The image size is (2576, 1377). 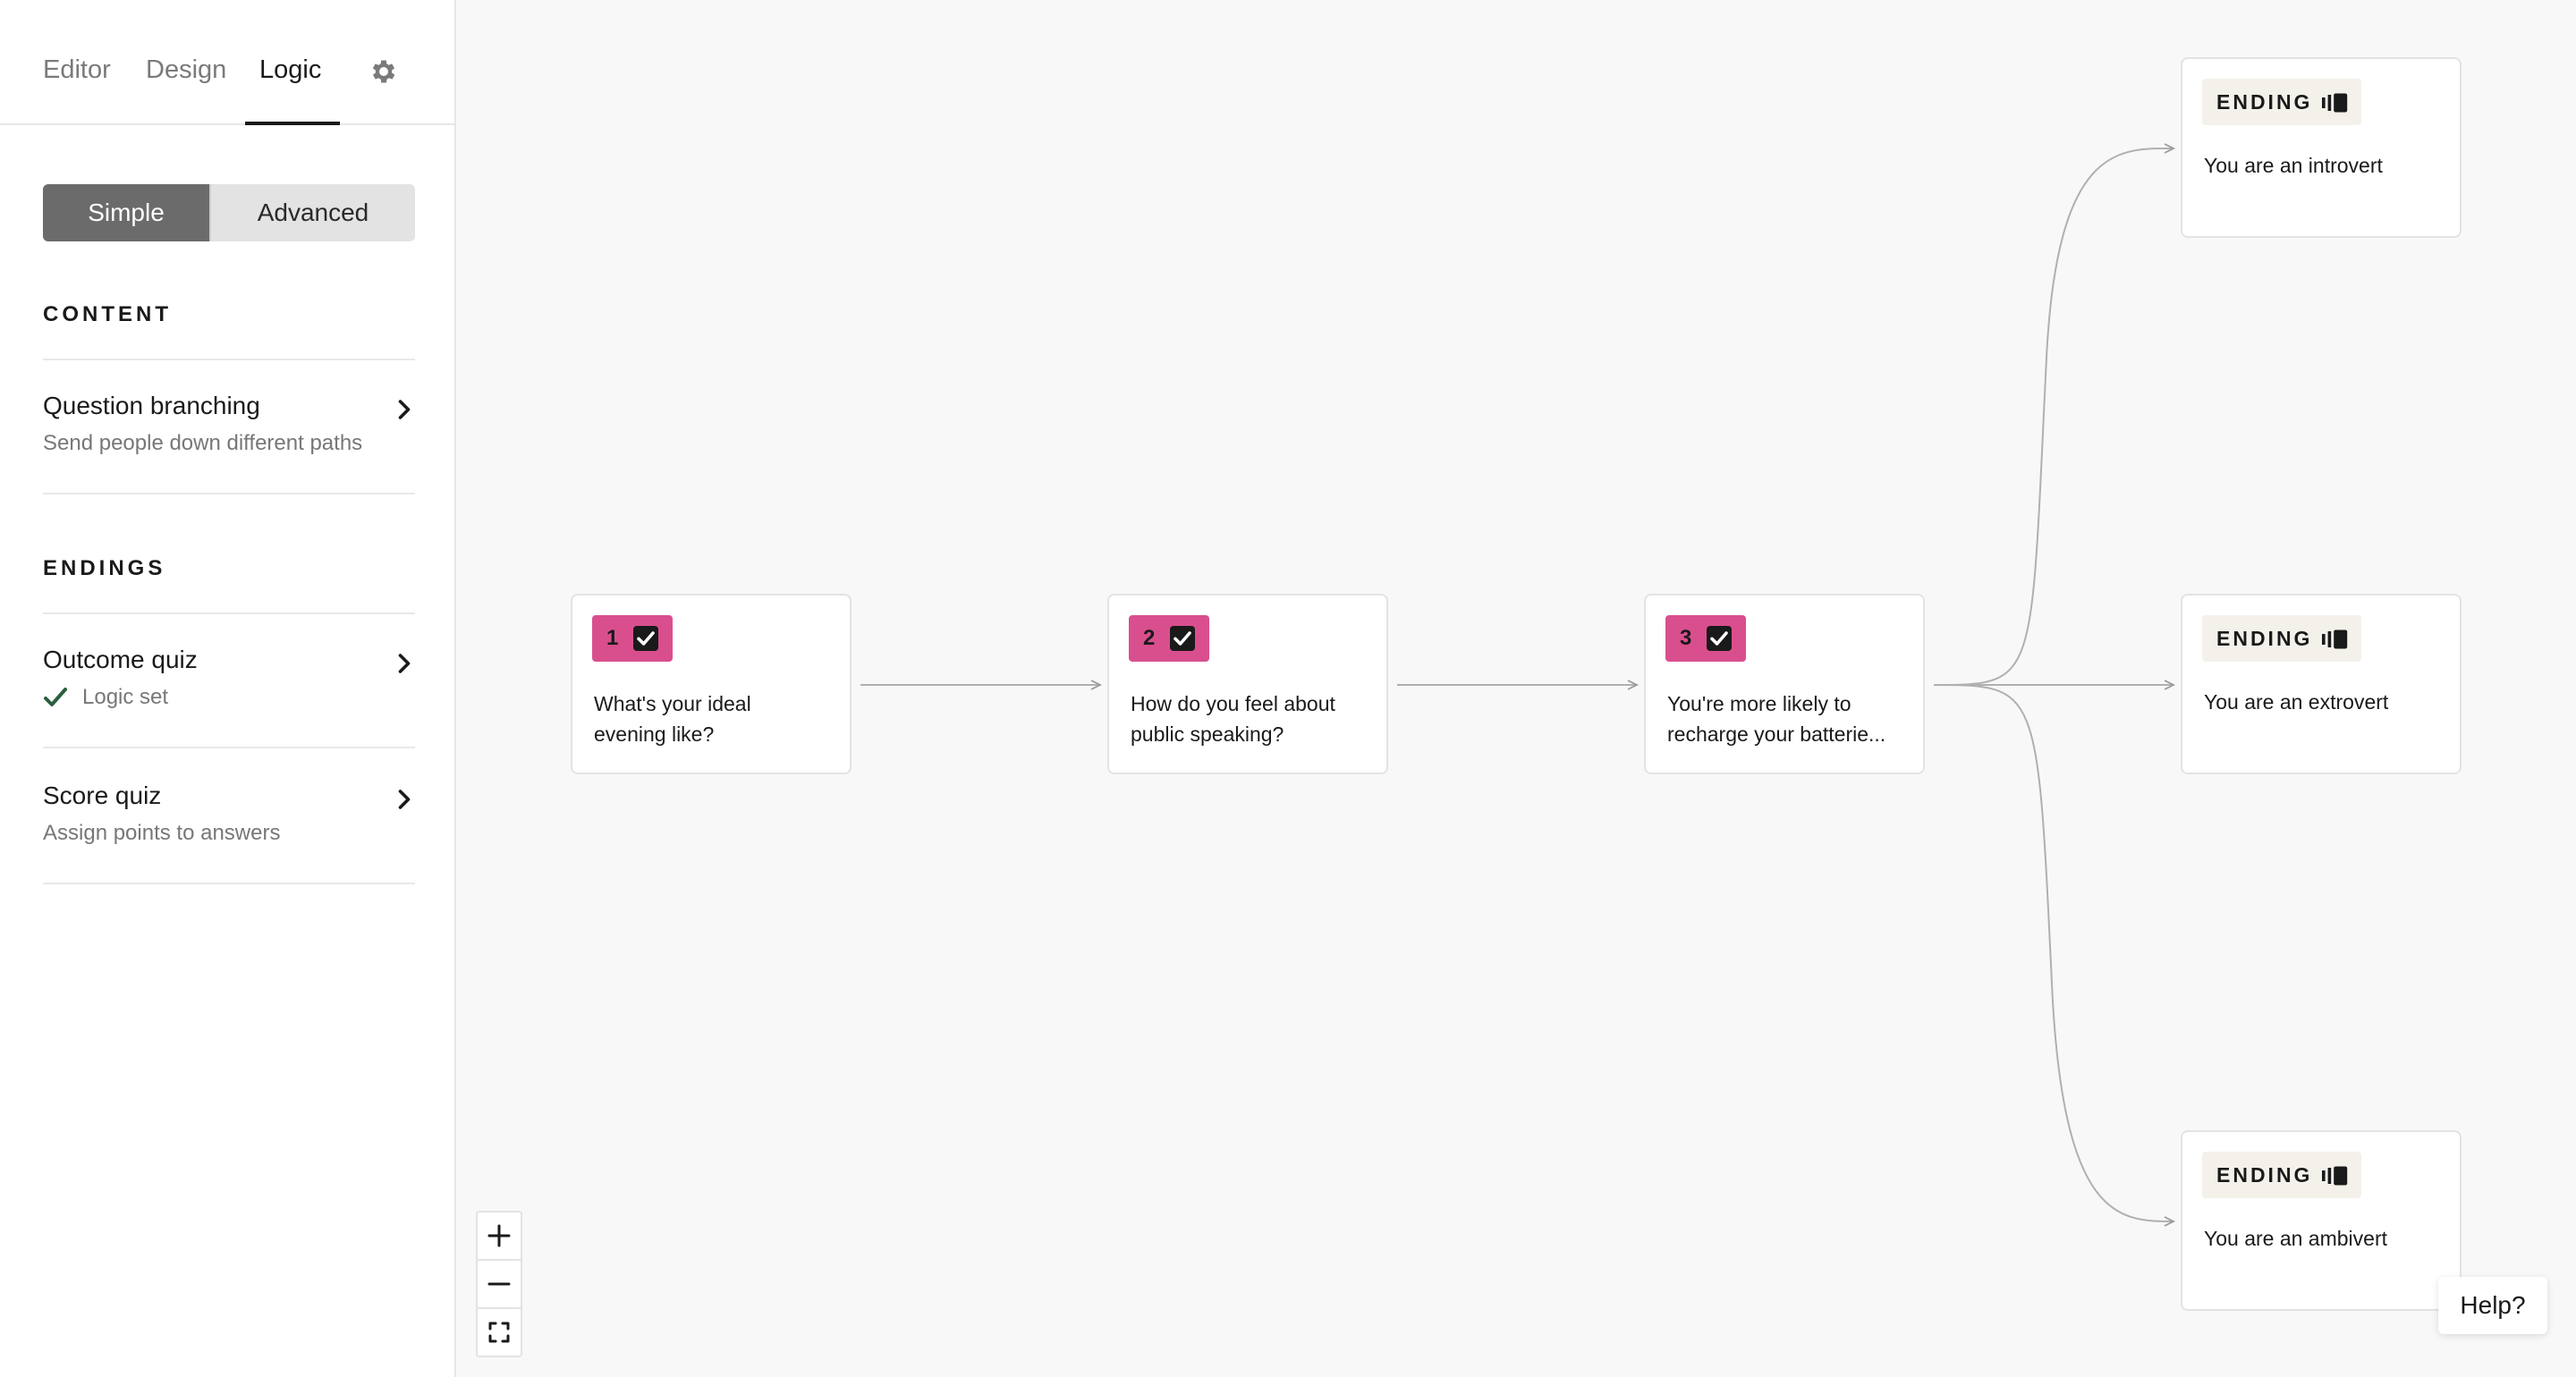 I want to click on fullscreen-icon, so click(x=499, y=1332).